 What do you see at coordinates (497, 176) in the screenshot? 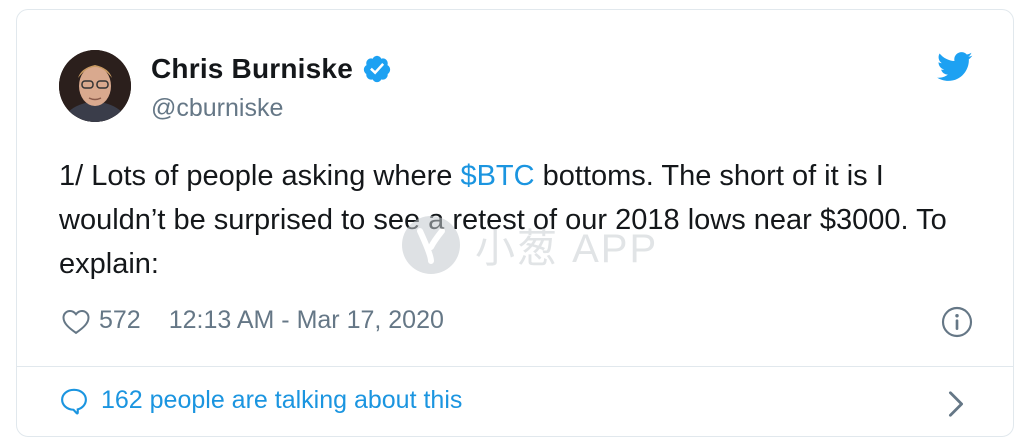
I see `cashtag-link: $BTC` at bounding box center [497, 176].